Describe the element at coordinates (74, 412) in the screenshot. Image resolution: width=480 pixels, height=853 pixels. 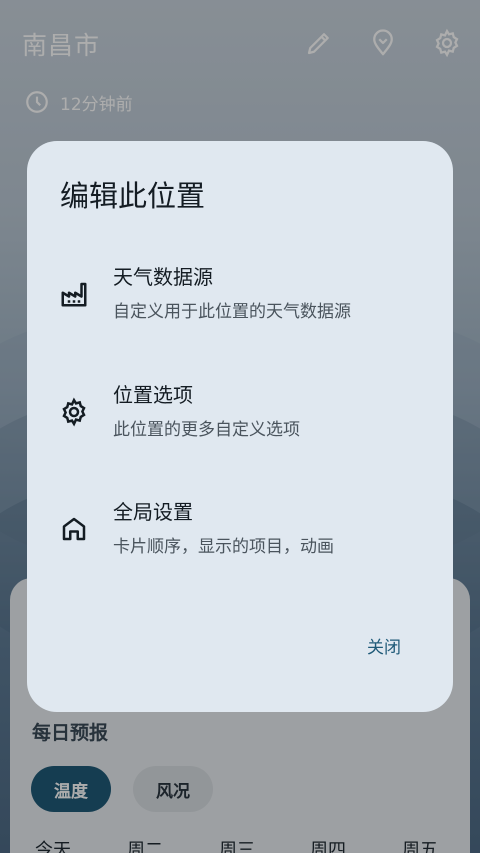
I see `gear-icon` at that location.